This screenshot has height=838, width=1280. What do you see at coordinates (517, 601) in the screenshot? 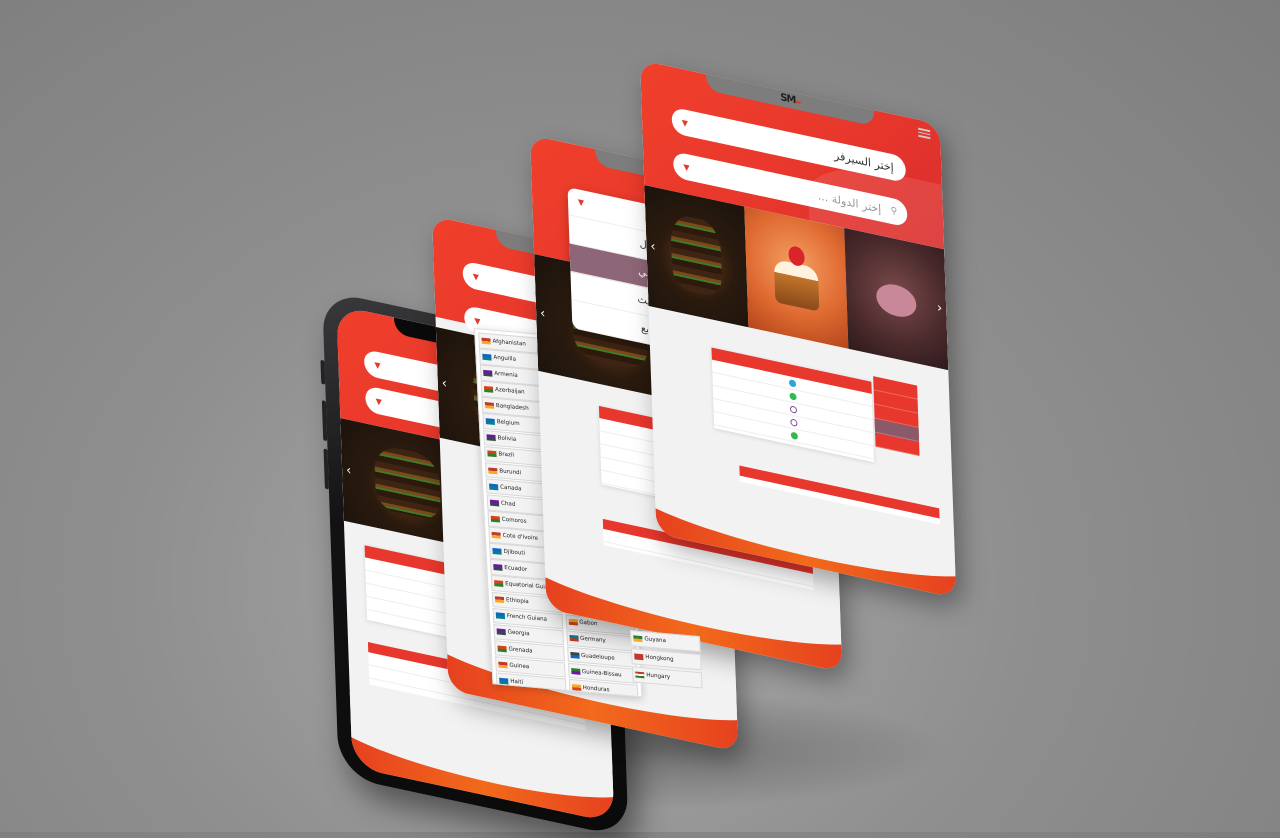
I see `country-name: Ethiopia` at bounding box center [517, 601].